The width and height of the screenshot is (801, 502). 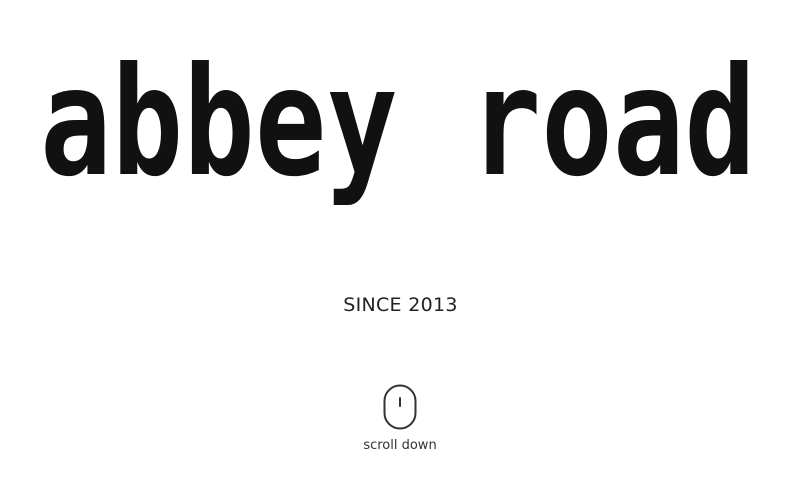 What do you see at coordinates (400, 305) in the screenshot?
I see `since-tagline: SINCE 2013` at bounding box center [400, 305].